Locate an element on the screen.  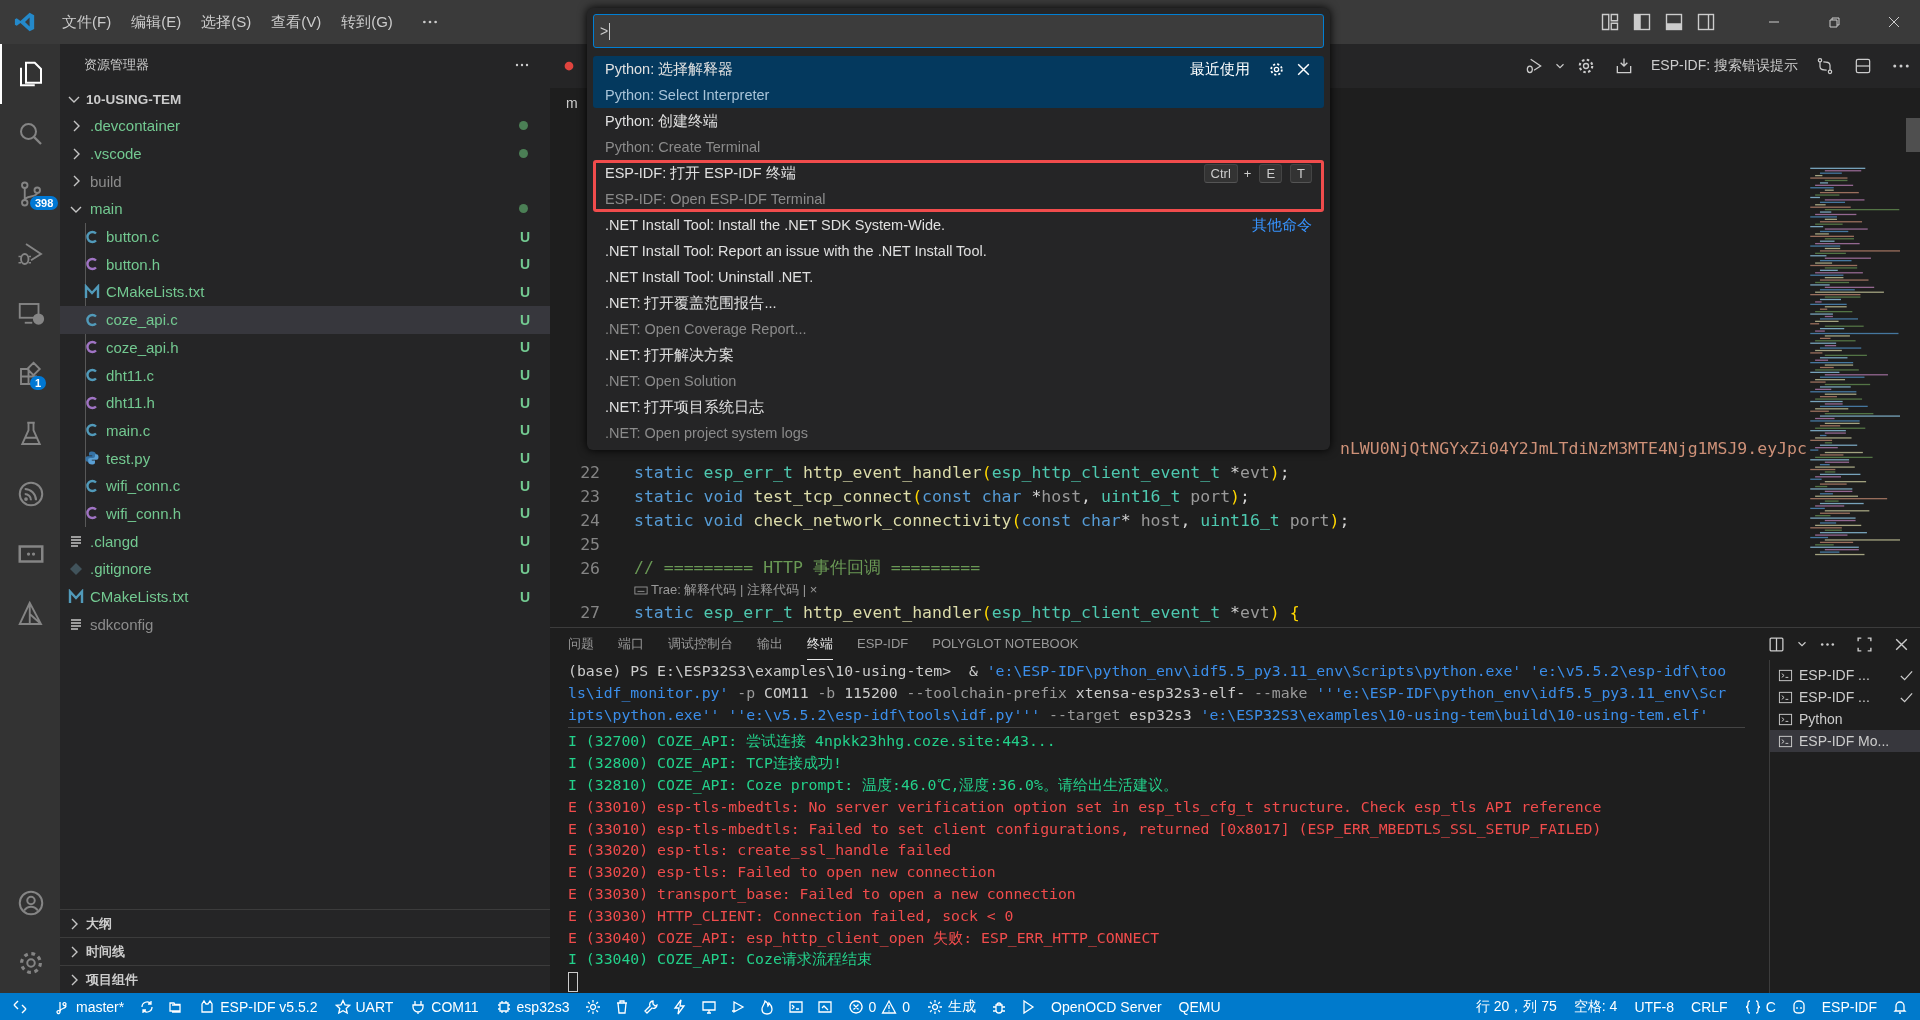
log-line: I (32800) COZE_API: TCP连接成功! is located at coordinates (705, 763).